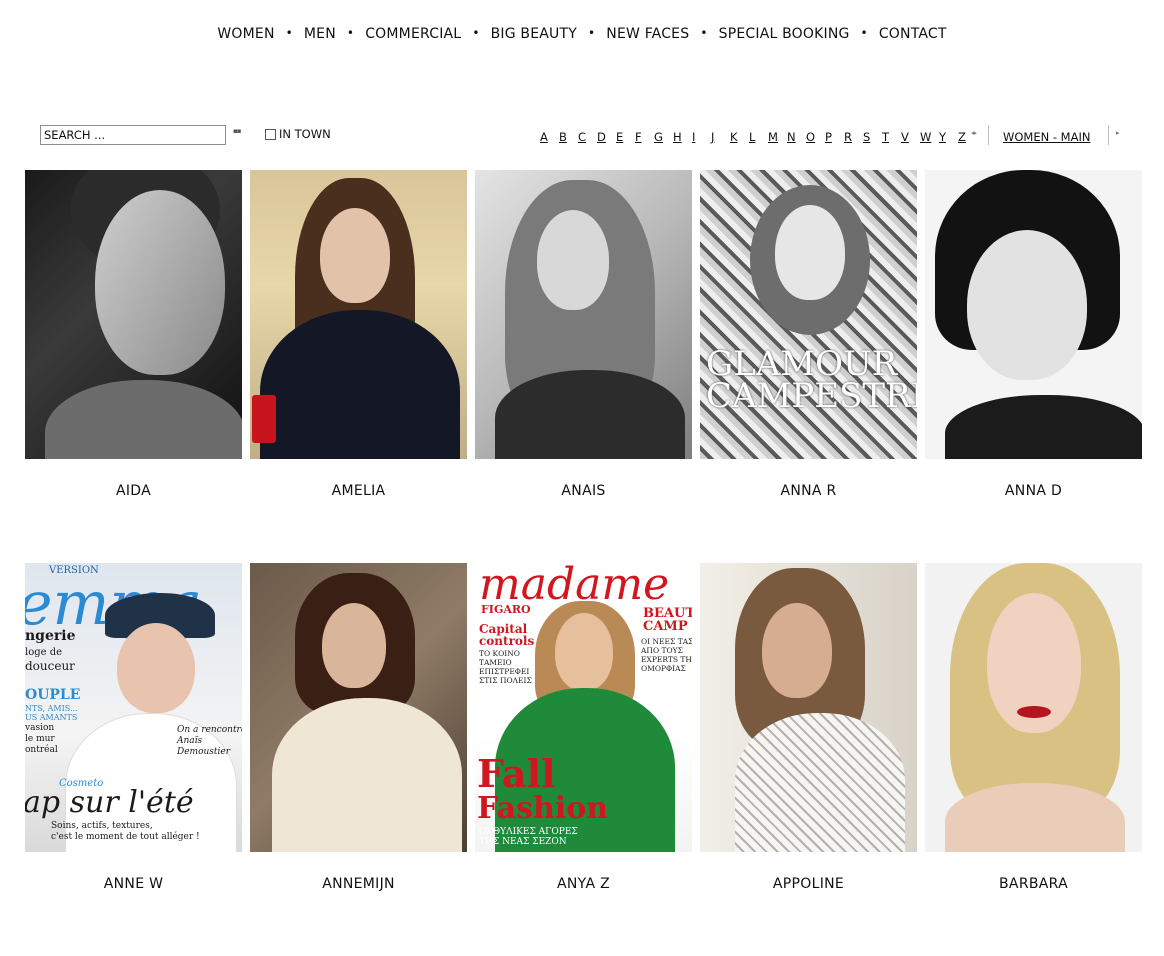 The width and height of the screenshot is (1164, 956). Describe the element at coordinates (360, 384) in the screenshot. I see `jacket` at that location.